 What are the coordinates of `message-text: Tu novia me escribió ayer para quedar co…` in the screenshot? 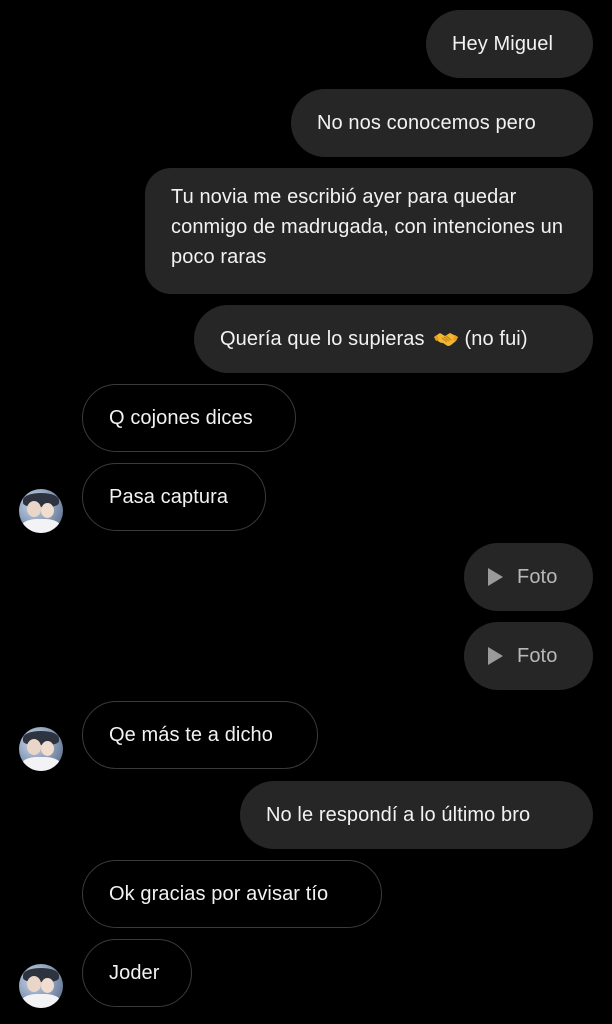 It's located at (367, 227).